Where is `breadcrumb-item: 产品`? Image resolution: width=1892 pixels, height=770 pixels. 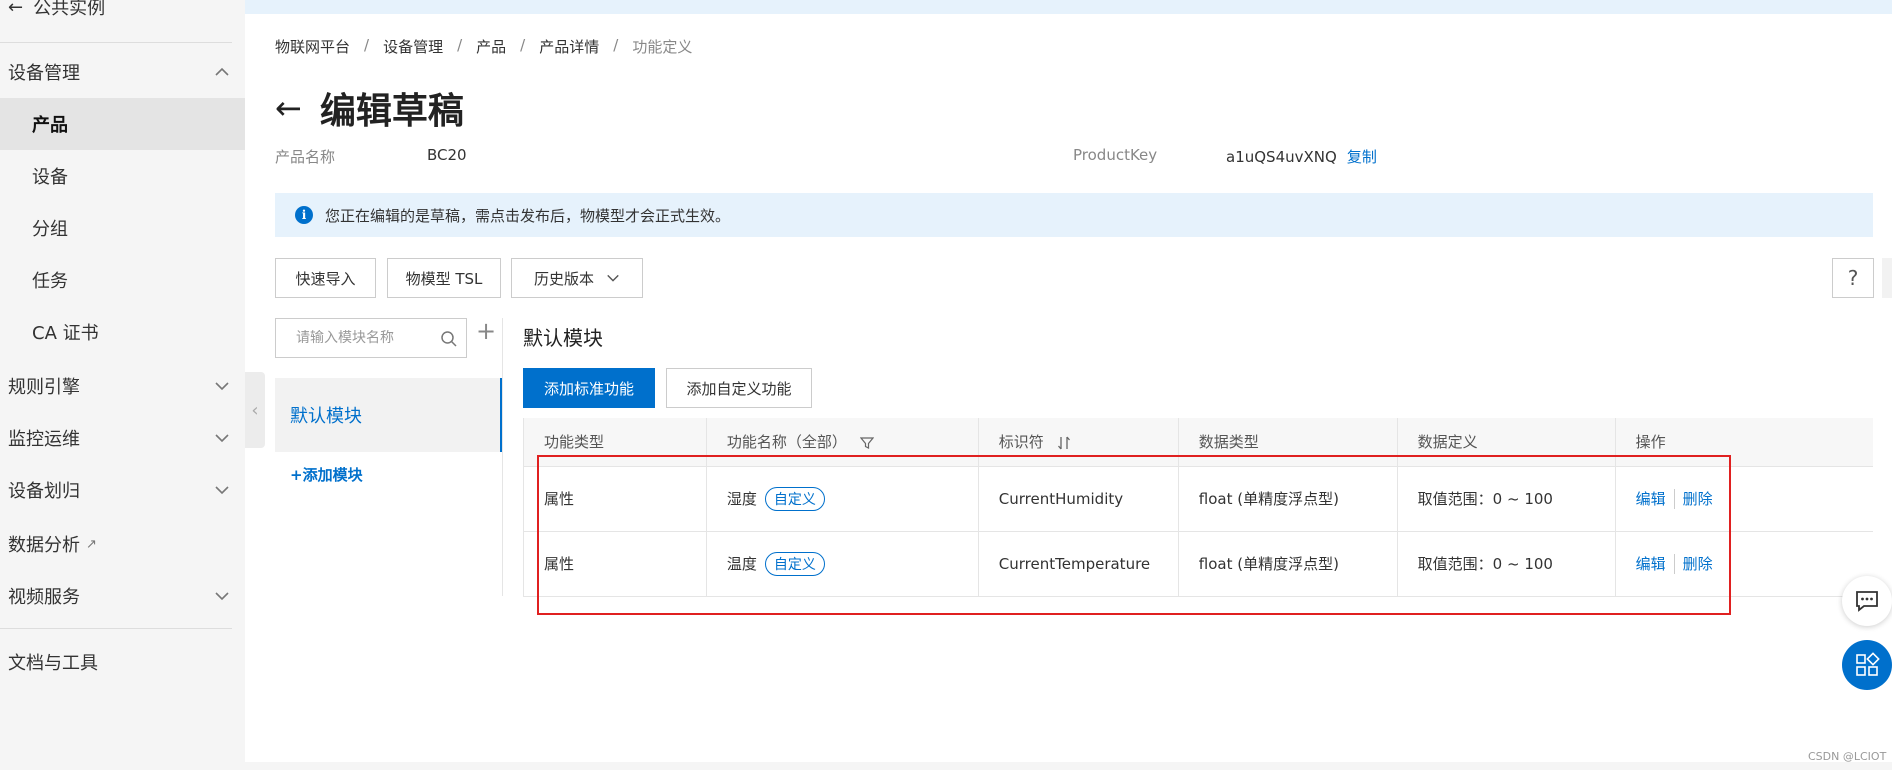 breadcrumb-item: 产品 is located at coordinates (491, 46).